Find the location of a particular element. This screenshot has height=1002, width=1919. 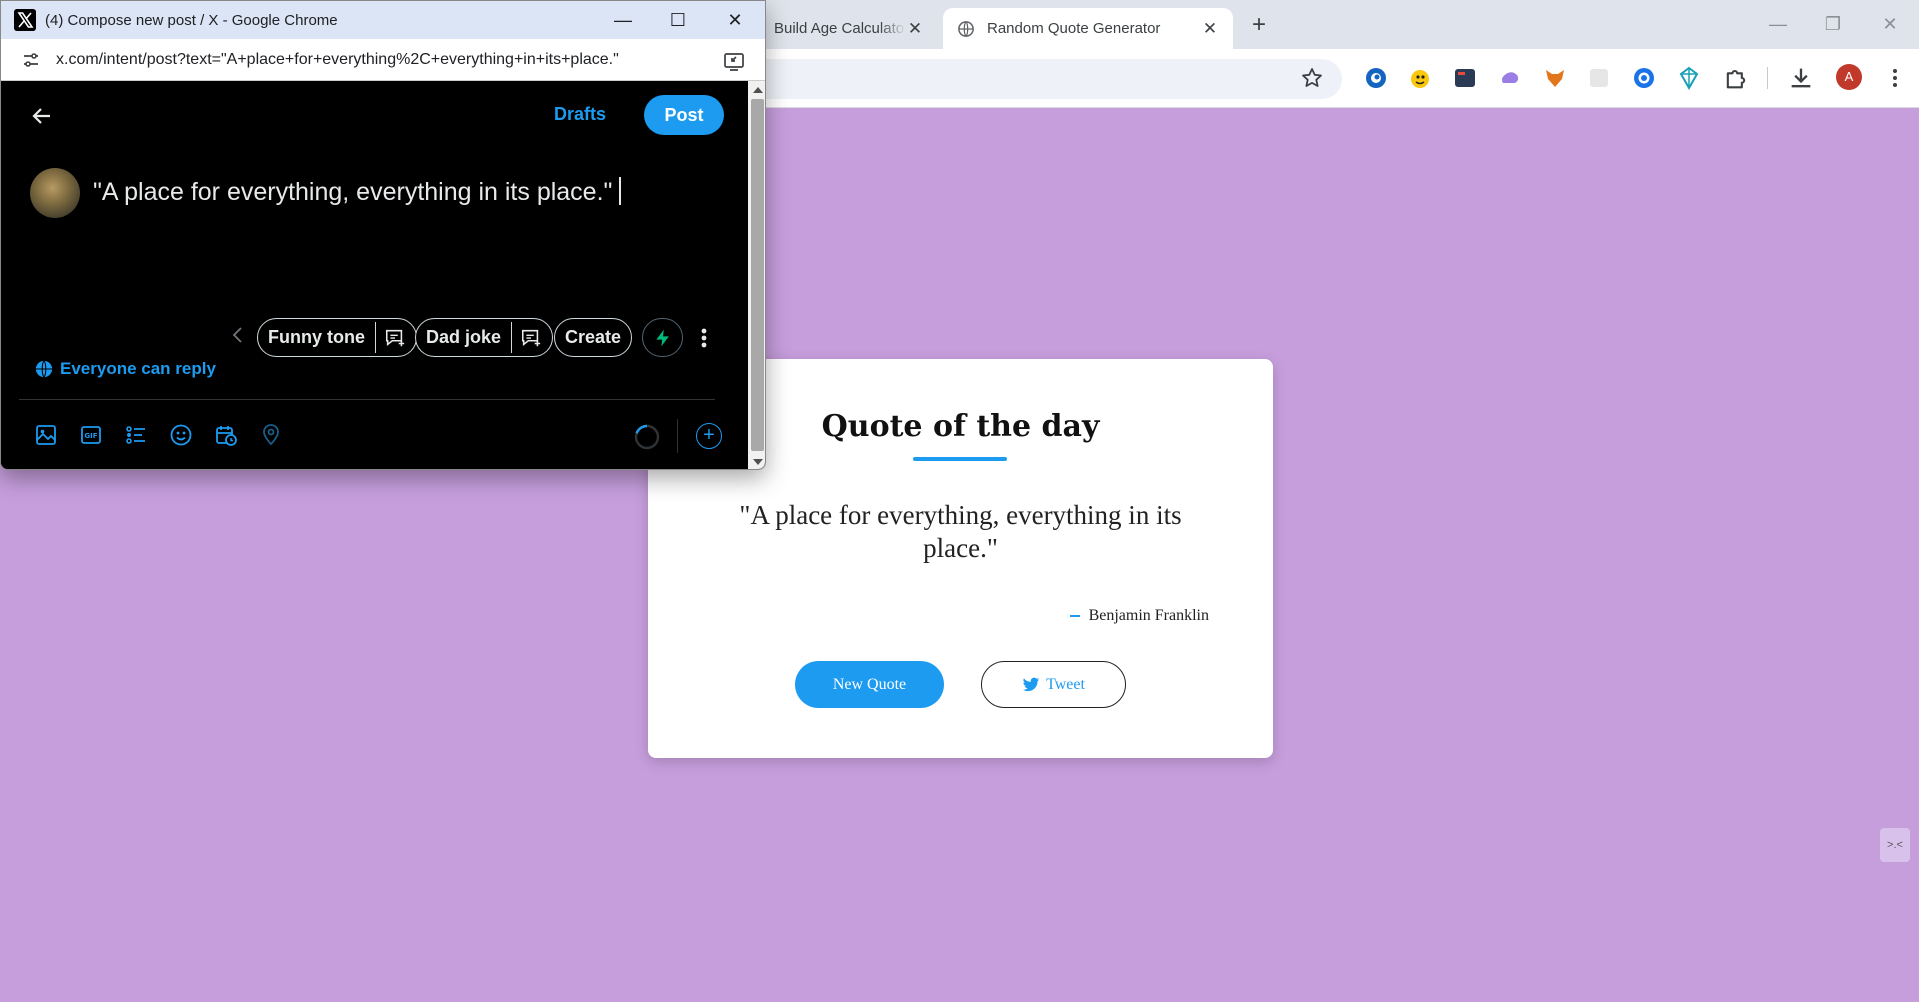

add-post-button: + is located at coordinates (709, 436).